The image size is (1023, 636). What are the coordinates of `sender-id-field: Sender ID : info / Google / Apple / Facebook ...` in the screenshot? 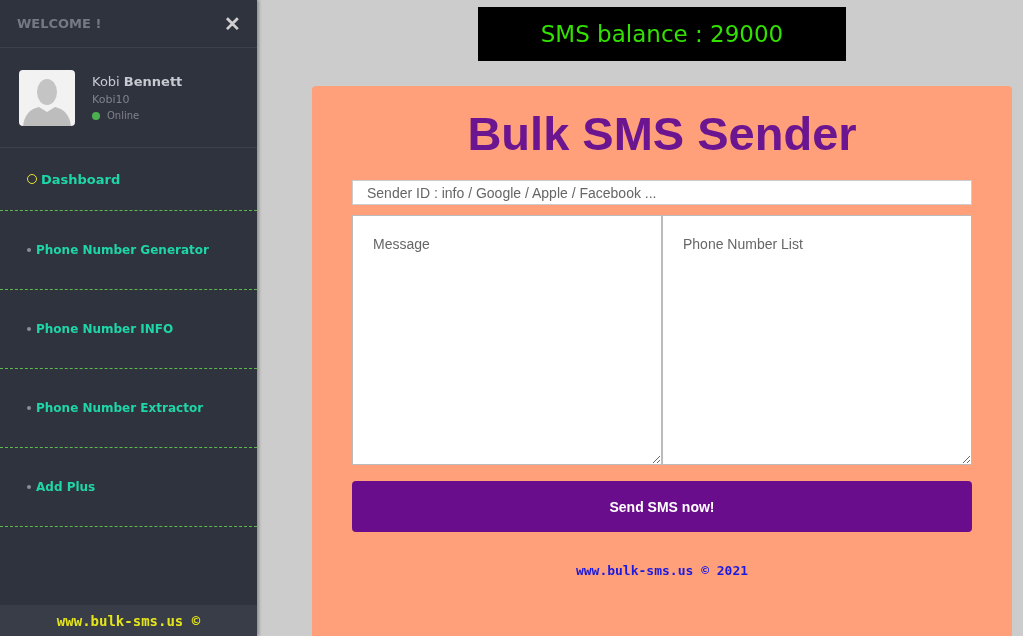 It's located at (662, 192).